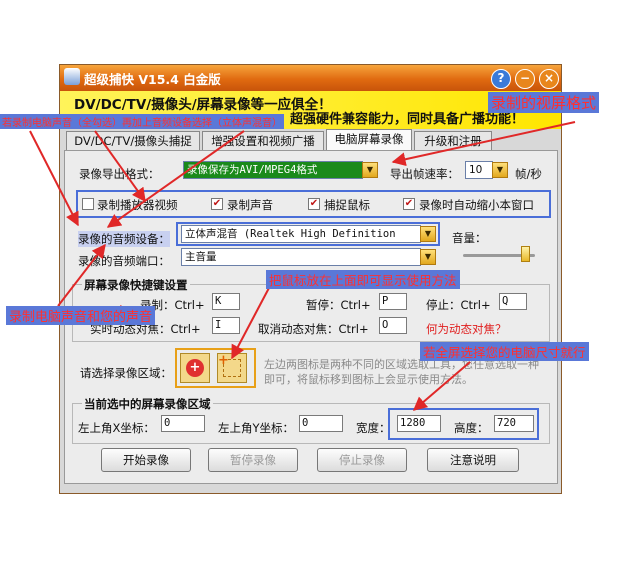 The image size is (639, 571). I want to click on arrow-to-size, so click(441, 386).